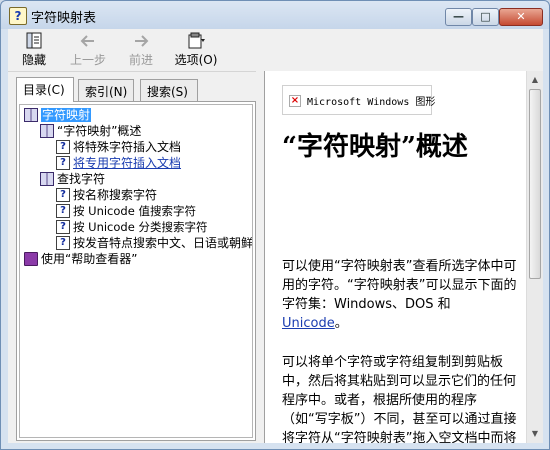 This screenshot has height=450, width=550. I want to click on tree-item-label: 将特殊字符插入文档, so click(127, 147).